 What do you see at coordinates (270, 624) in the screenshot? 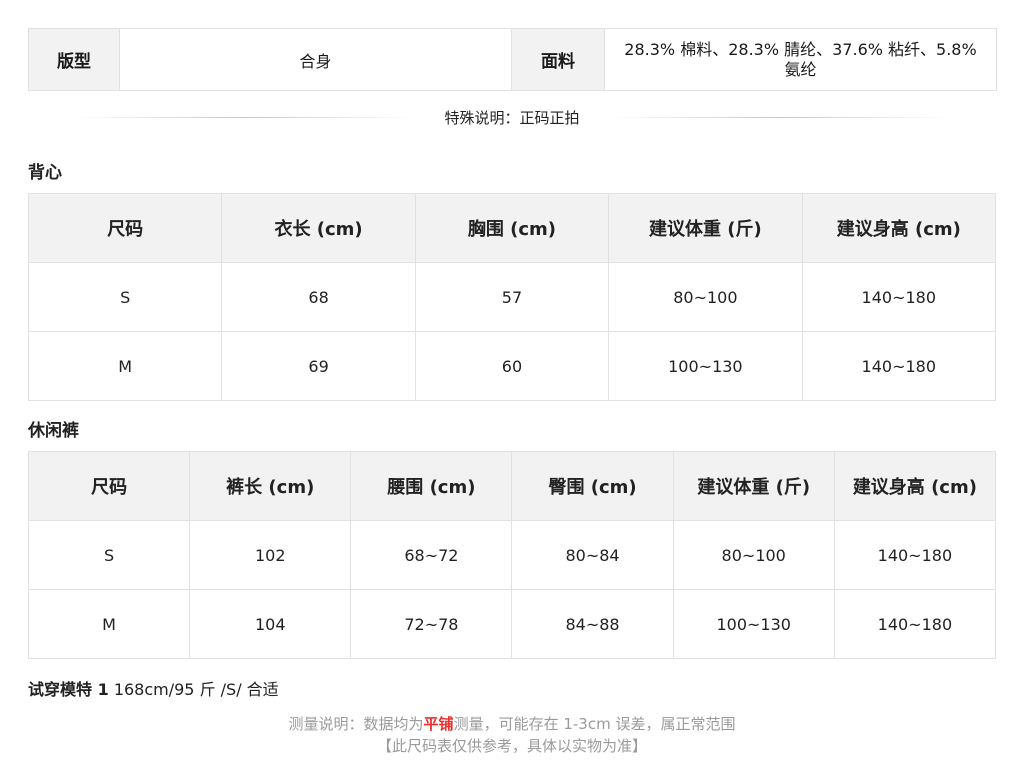
I see `table-cell: 104` at bounding box center [270, 624].